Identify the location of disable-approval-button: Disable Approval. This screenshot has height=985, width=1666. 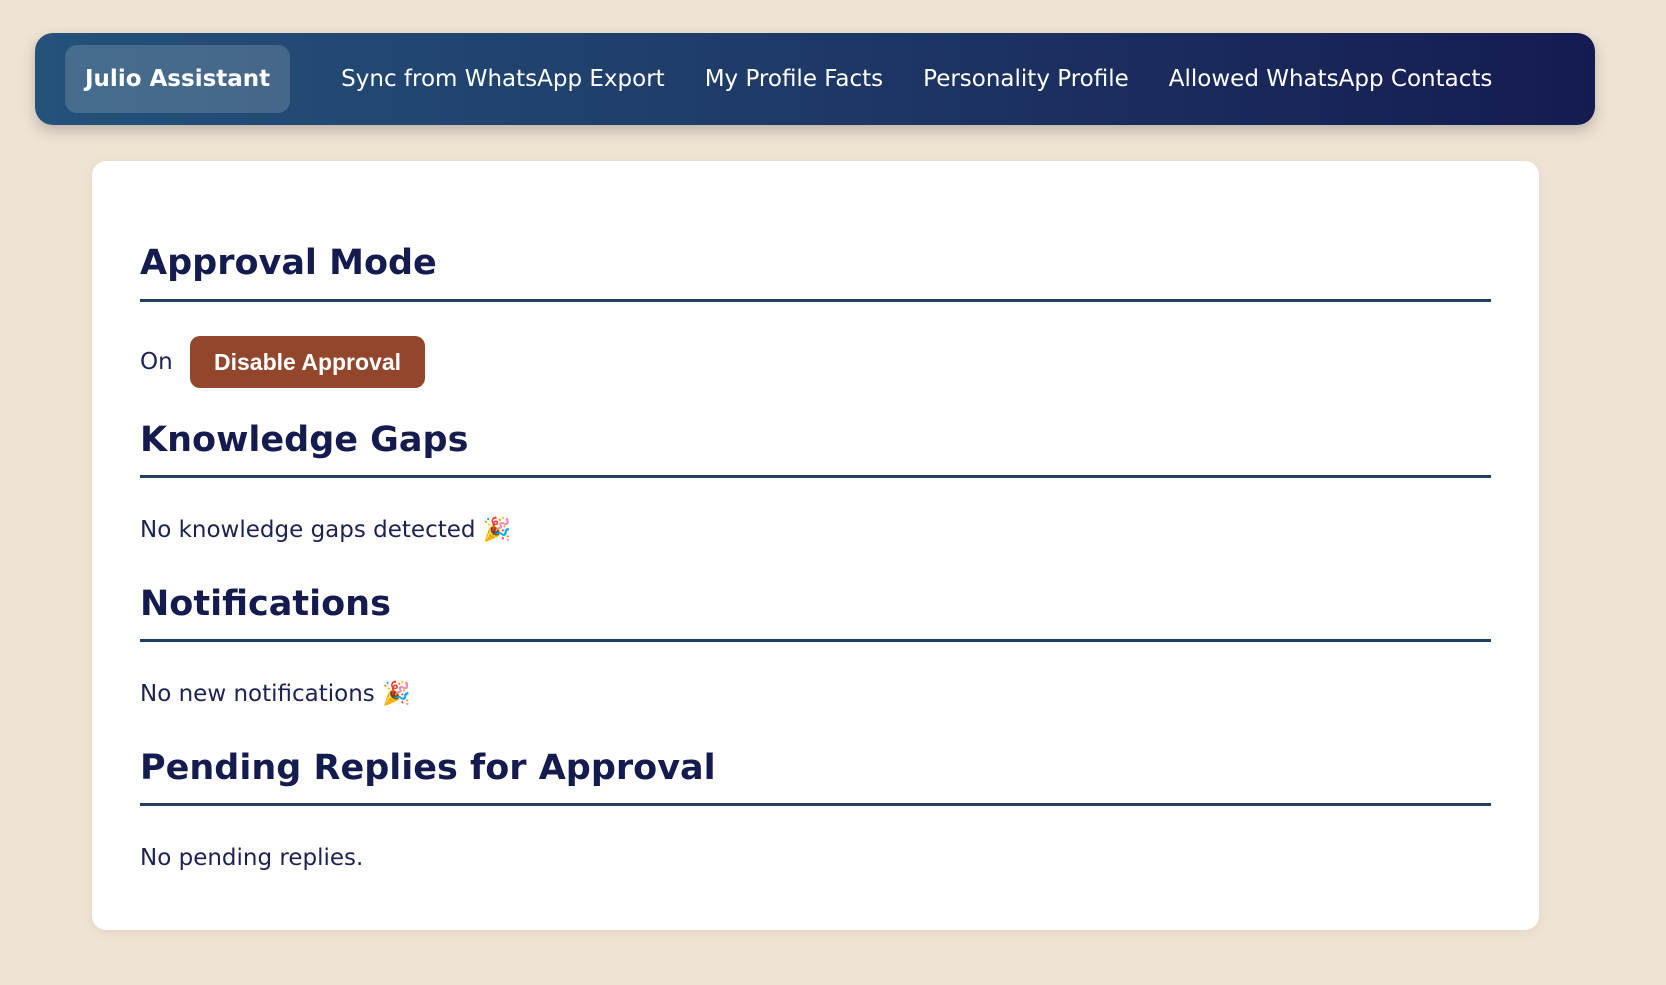
(308, 362).